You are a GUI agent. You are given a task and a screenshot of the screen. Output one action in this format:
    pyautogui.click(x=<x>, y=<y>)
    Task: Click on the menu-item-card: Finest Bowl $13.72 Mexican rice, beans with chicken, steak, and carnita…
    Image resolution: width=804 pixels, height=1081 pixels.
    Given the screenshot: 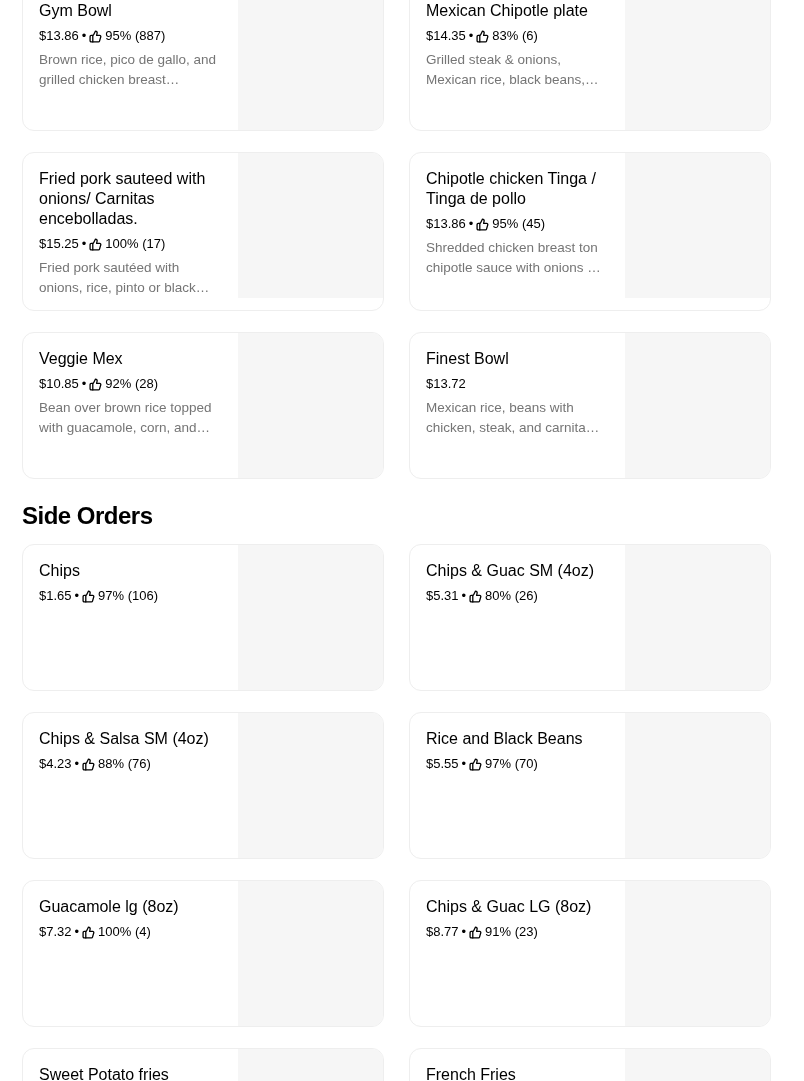 What is the action you would take?
    pyautogui.click(x=590, y=405)
    